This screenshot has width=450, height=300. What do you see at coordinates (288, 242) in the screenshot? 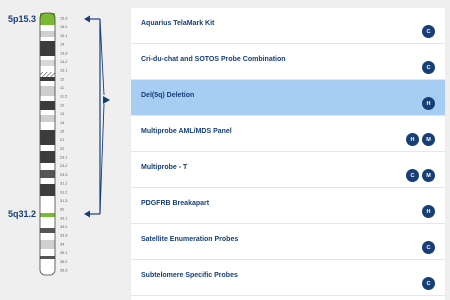
I see `probe-row: Satellite Enumeration Probes C` at bounding box center [288, 242].